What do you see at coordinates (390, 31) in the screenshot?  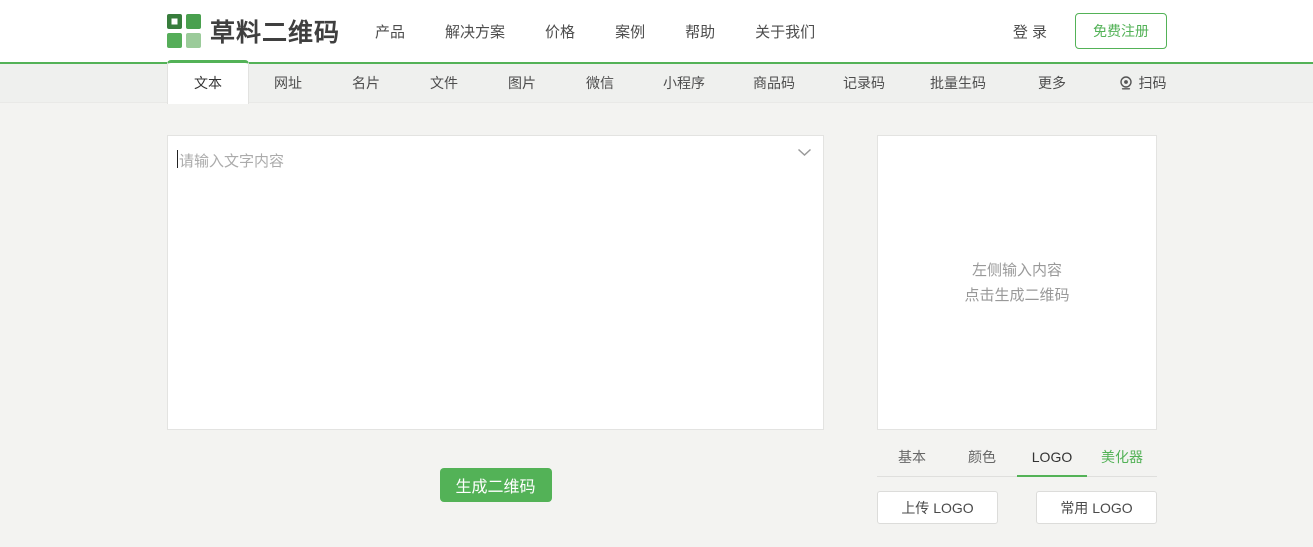 I see `nav-products: 产品` at bounding box center [390, 31].